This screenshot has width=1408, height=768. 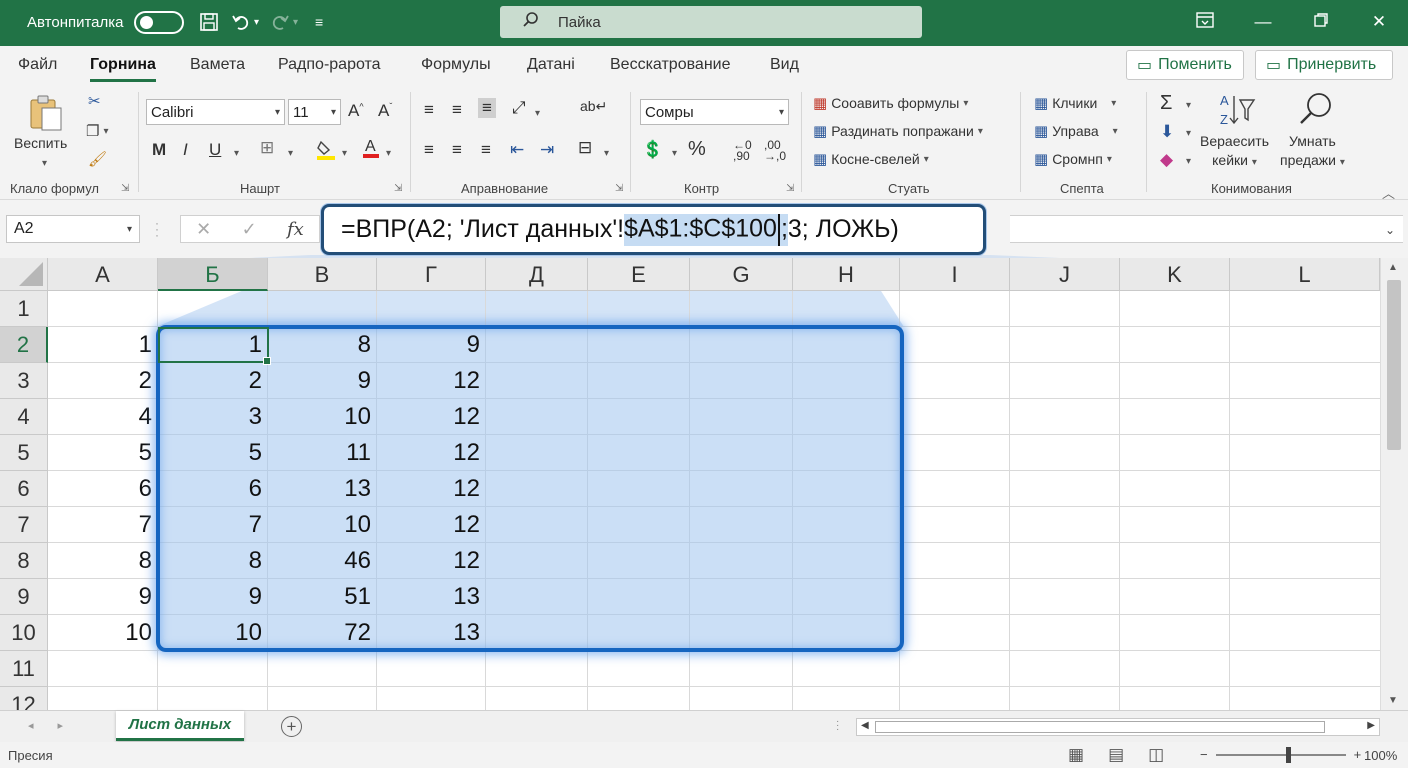 I want to click on normal-view-icon: ▦, so click(x=1076, y=755).